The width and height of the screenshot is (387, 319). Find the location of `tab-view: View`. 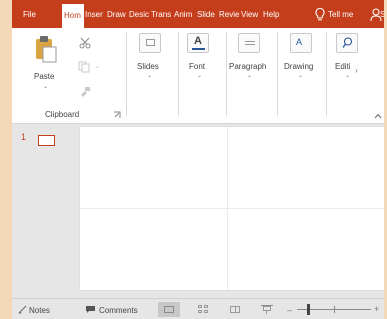

tab-view: View is located at coordinates (251, 14).